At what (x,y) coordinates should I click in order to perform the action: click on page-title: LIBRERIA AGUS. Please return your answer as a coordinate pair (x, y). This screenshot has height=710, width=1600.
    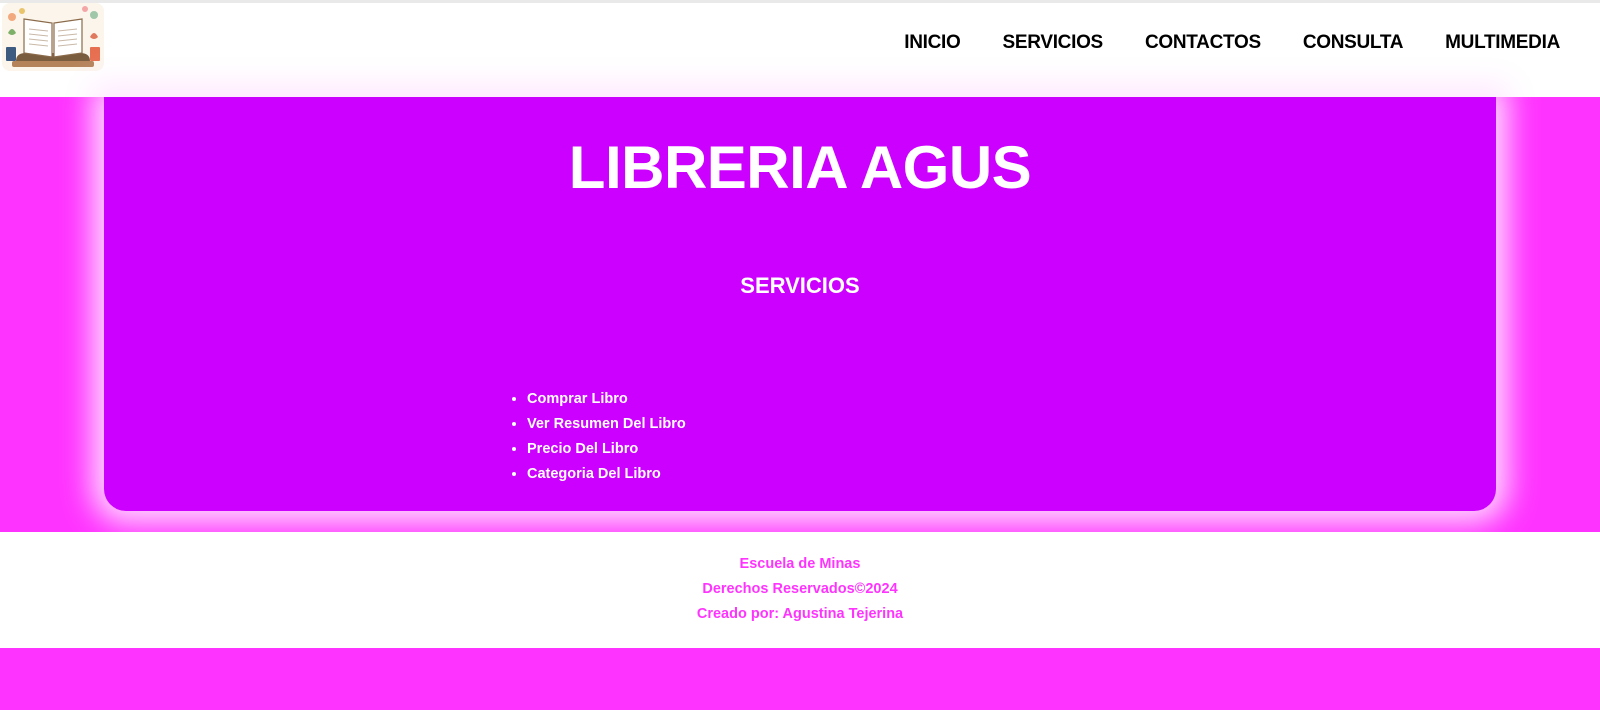
    Looking at the image, I should click on (800, 167).